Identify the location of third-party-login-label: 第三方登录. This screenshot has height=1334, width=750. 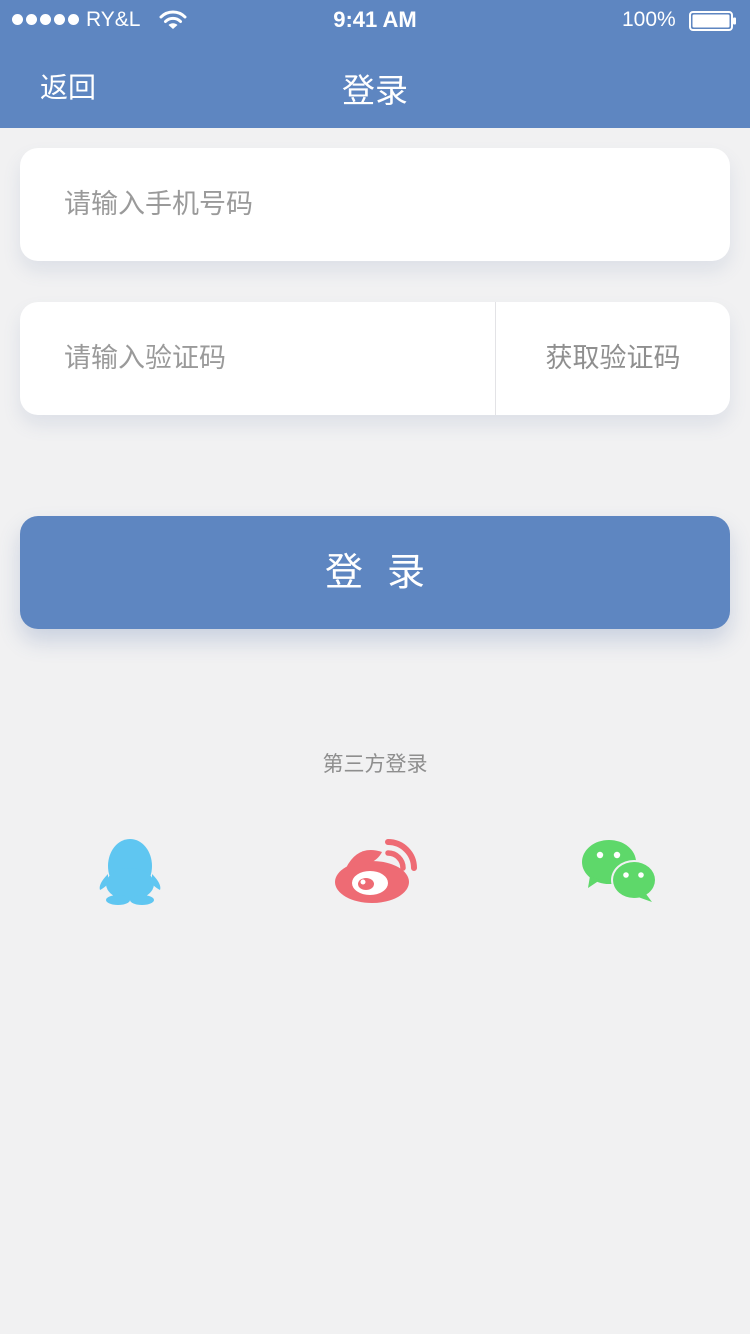
(375, 764).